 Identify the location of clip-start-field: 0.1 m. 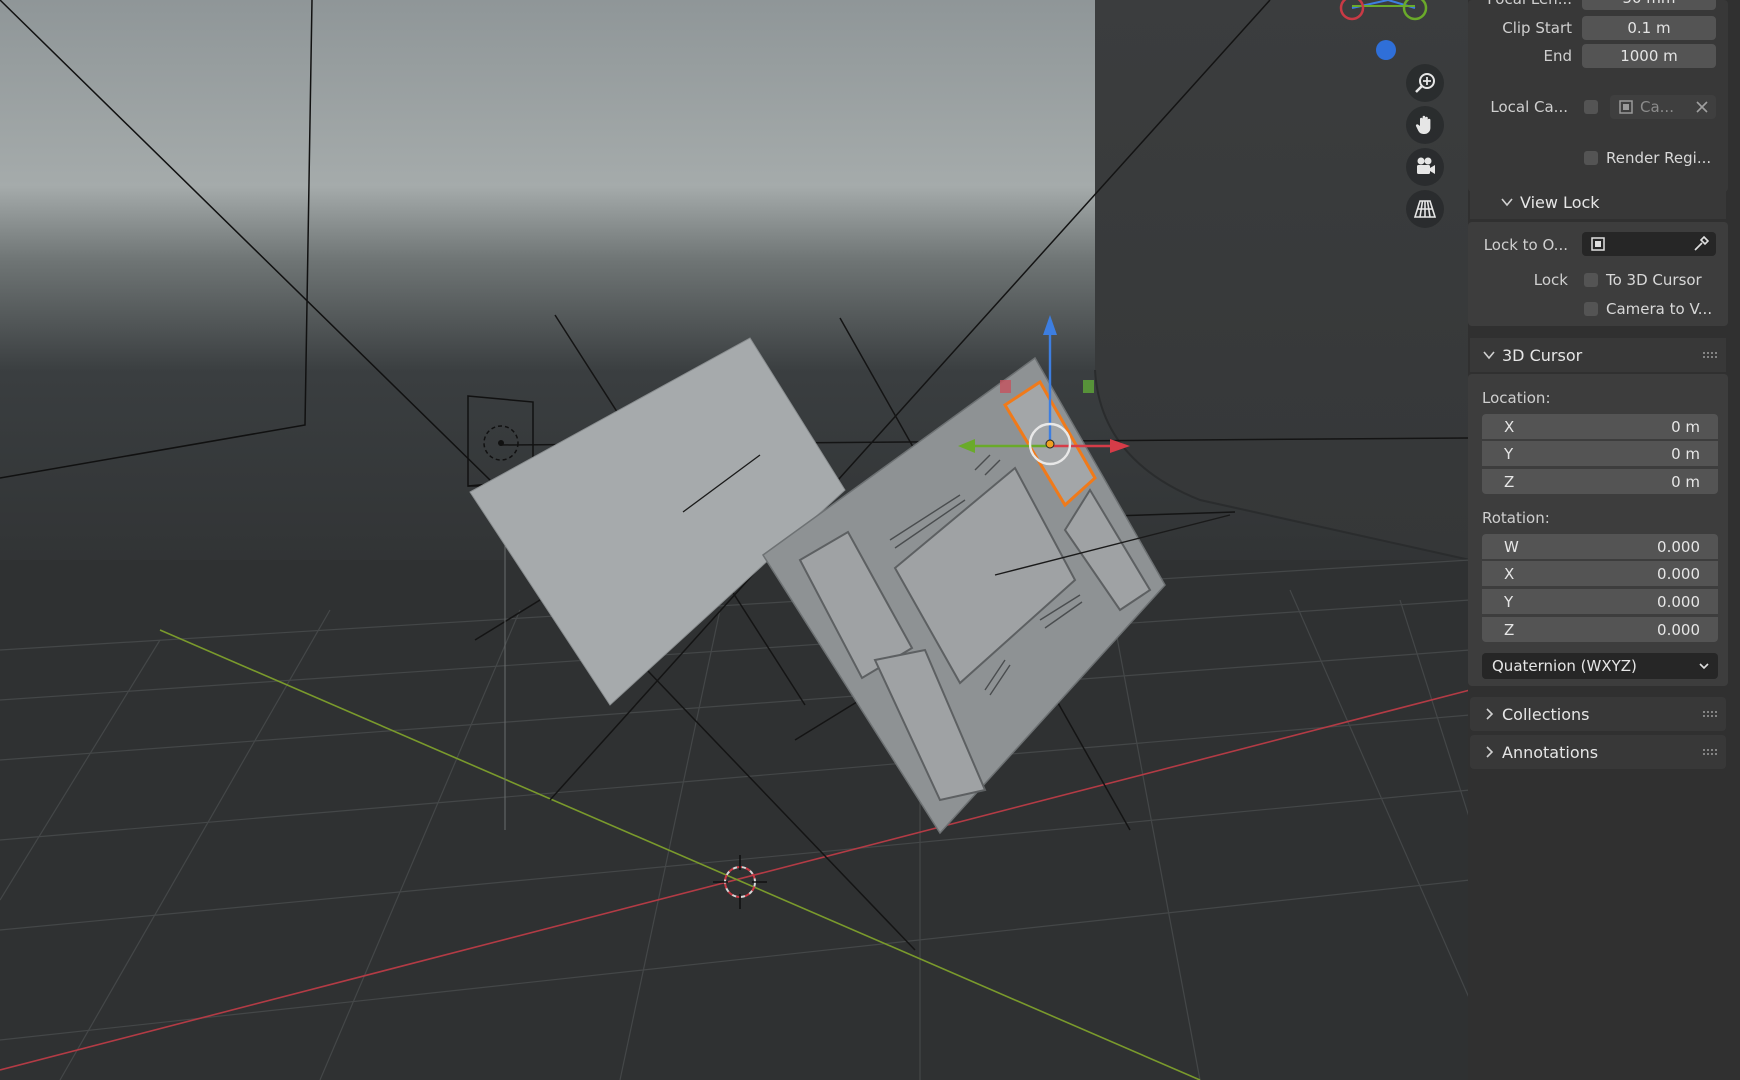
(1649, 28).